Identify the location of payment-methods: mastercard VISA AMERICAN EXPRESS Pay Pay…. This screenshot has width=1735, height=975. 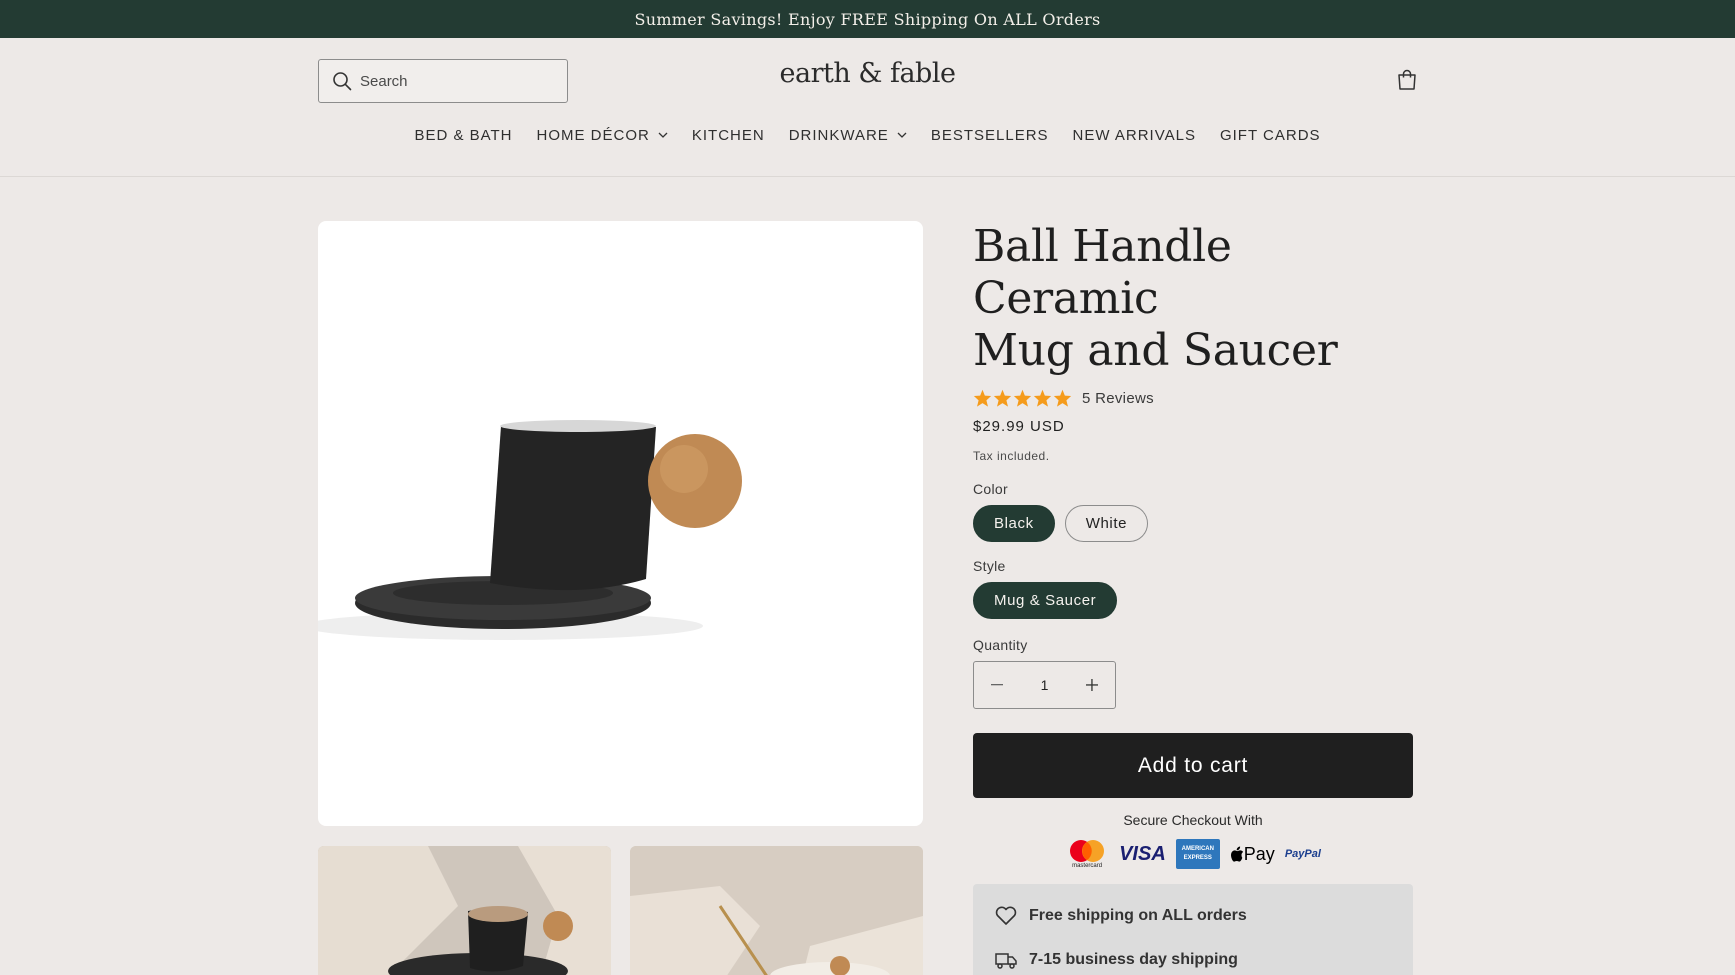
(1193, 854).